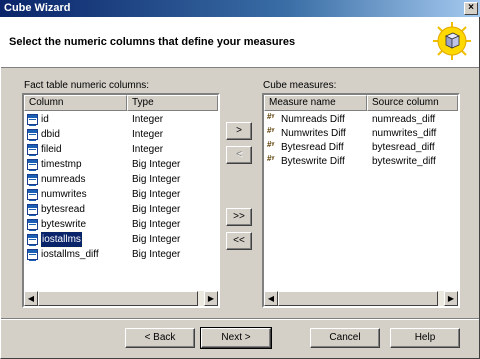  What do you see at coordinates (425, 338) in the screenshot?
I see `help-button: Help` at bounding box center [425, 338].